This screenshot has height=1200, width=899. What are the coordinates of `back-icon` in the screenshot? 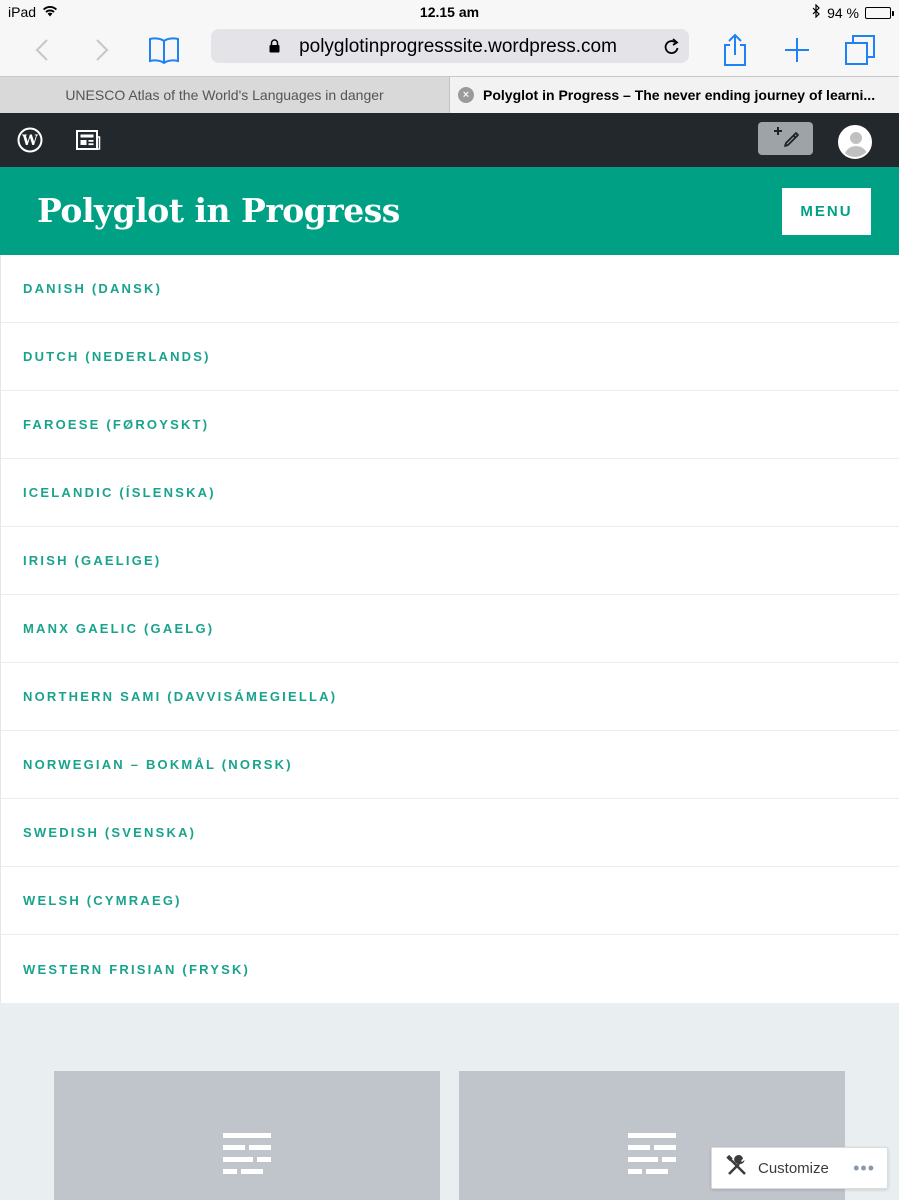 It's located at (42, 50).